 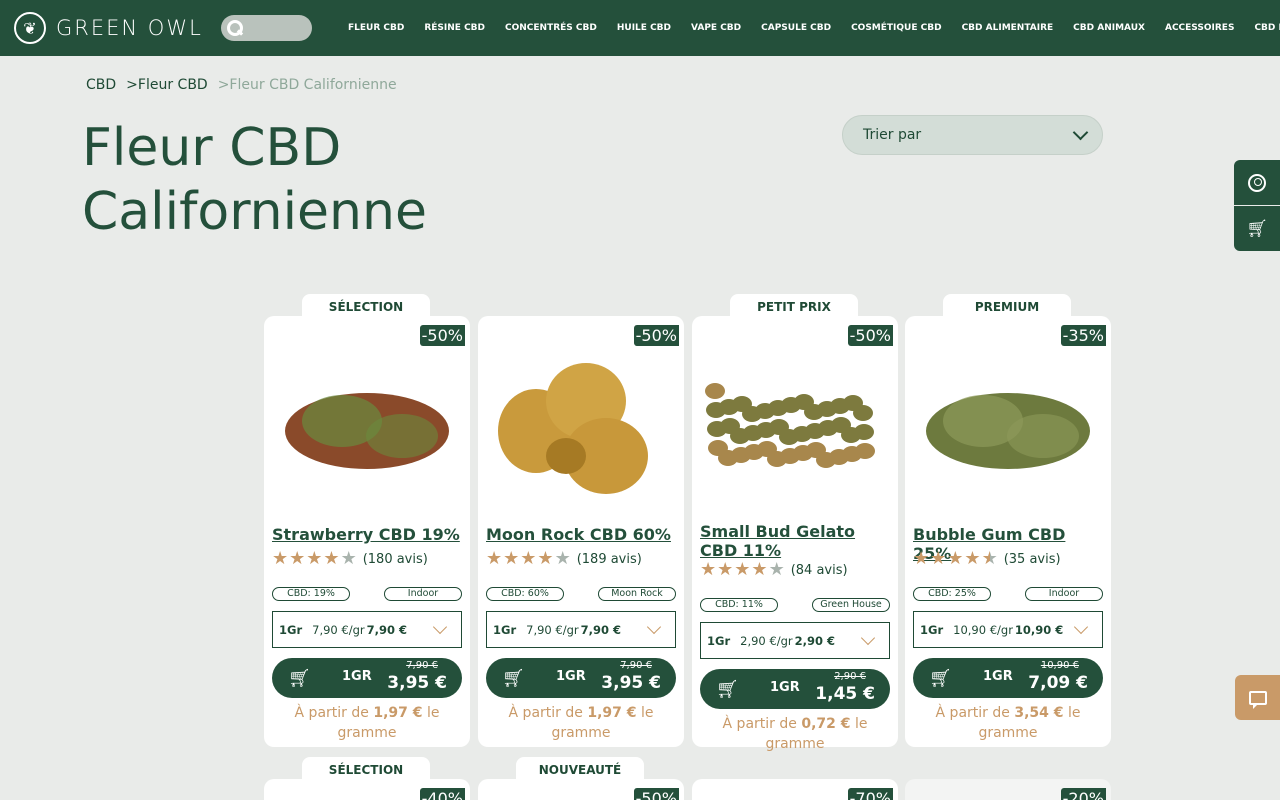 What do you see at coordinates (795, 640) in the screenshot?
I see `weight-select: 1Gr 2,90 €/gr 2,90 €` at bounding box center [795, 640].